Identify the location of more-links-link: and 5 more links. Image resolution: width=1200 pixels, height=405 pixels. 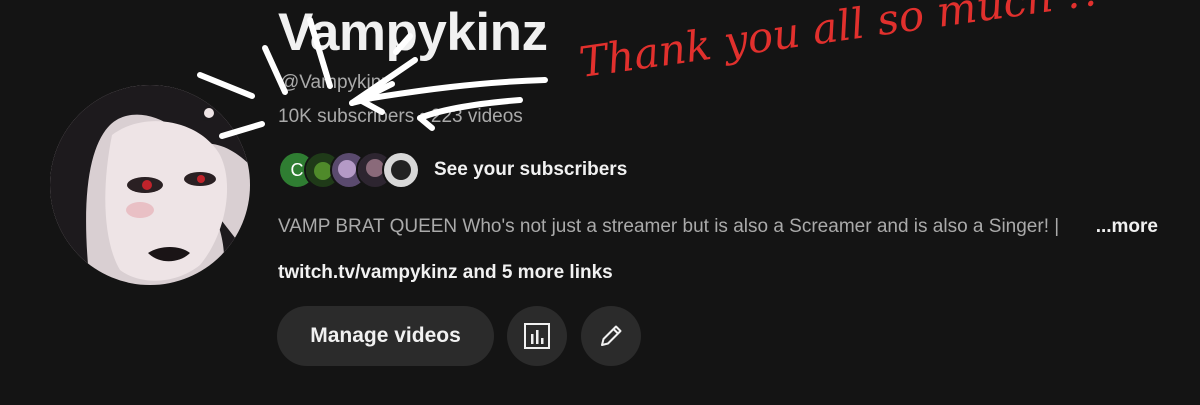
(535, 272).